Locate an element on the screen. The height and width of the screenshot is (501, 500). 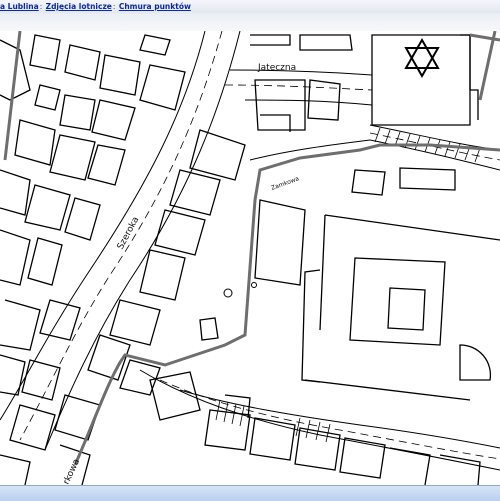
breadcrumb-link-lublin: a Lublina is located at coordinates (19, 6).